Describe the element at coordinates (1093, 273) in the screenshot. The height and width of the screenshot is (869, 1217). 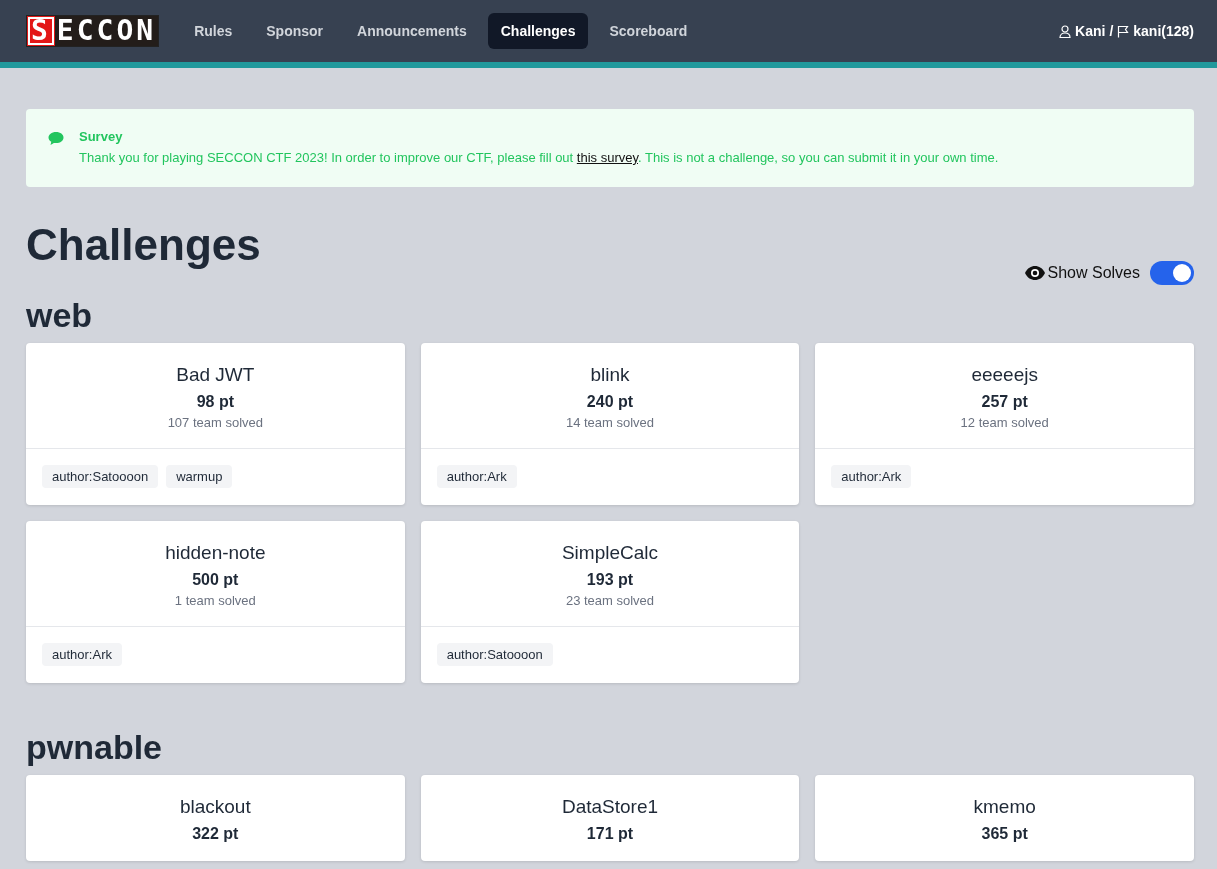
I see `toggle-label: Show Solves` at that location.